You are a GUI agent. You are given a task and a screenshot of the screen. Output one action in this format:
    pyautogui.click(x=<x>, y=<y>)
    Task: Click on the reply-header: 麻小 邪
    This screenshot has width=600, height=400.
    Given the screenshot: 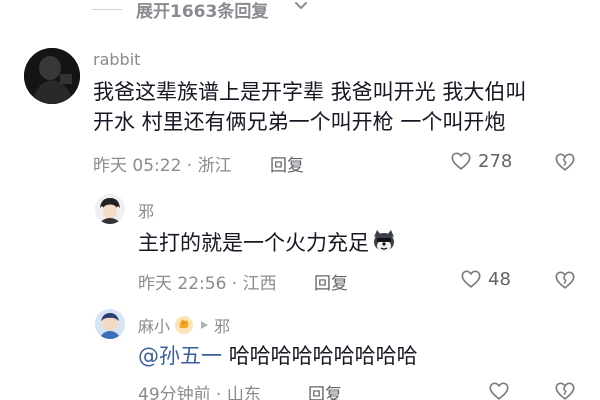 What is the action you would take?
    pyautogui.click(x=184, y=325)
    